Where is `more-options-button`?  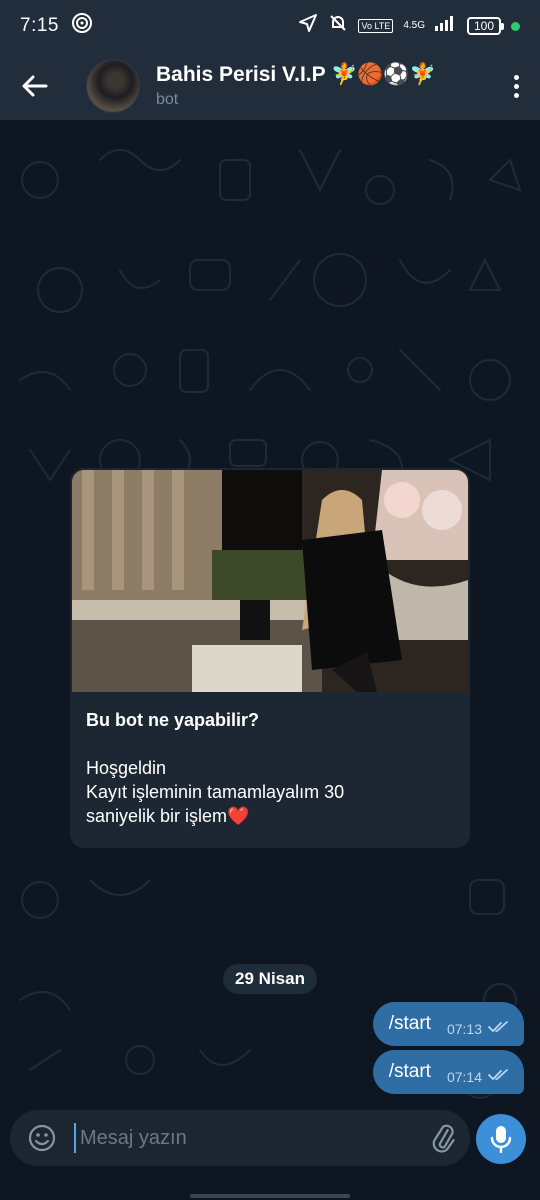 more-options-button is located at coordinates (516, 86).